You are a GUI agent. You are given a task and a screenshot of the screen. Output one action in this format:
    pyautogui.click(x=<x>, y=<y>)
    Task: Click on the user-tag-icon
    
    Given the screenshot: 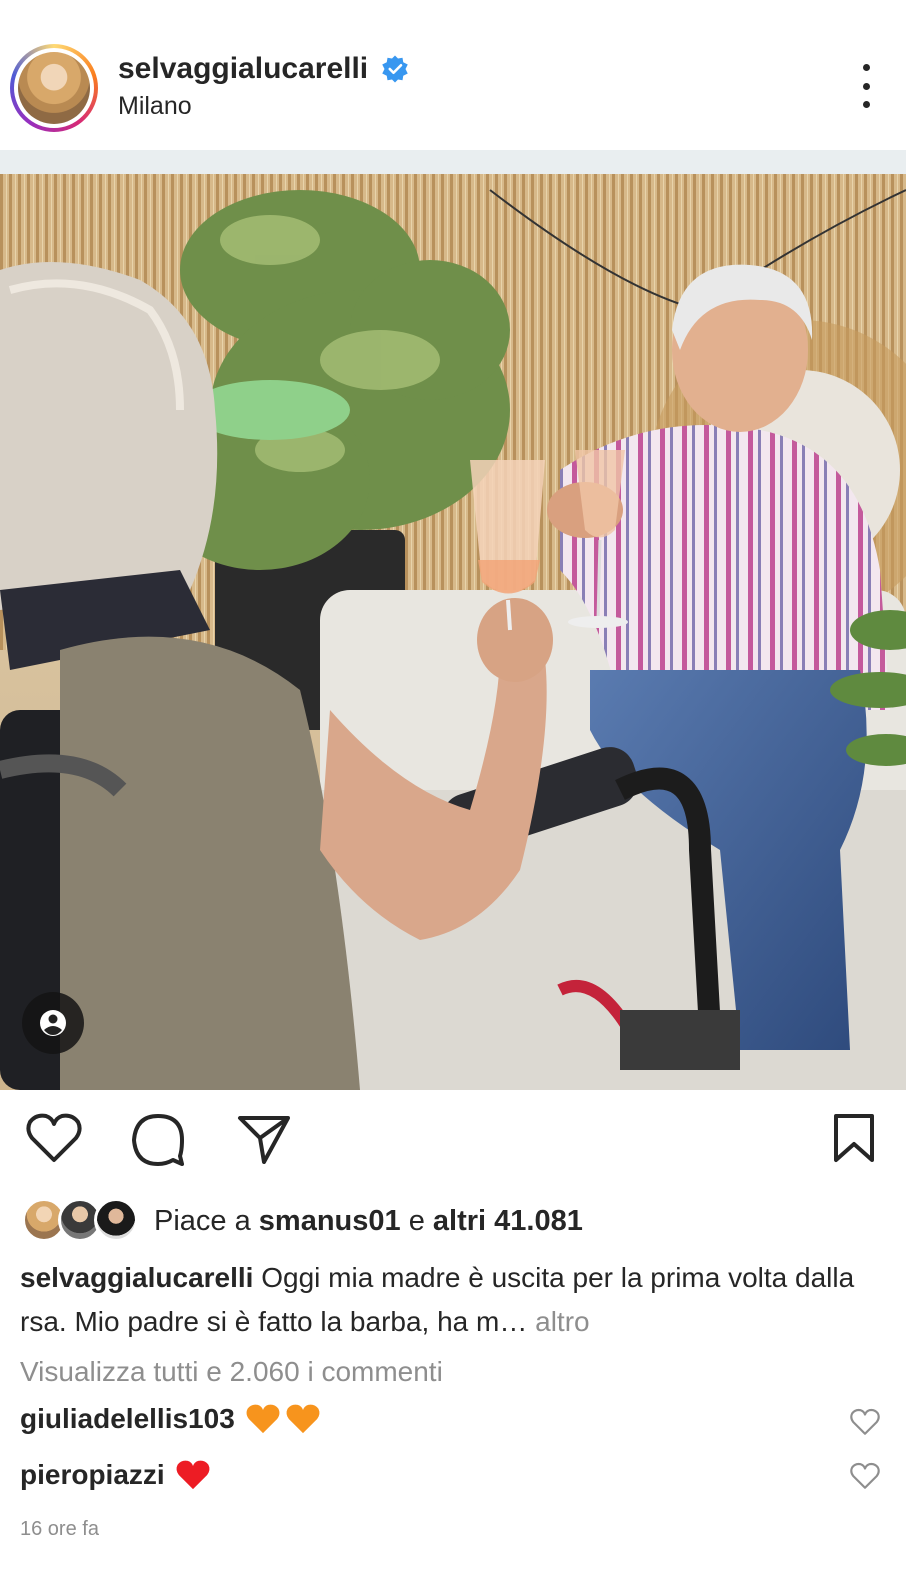 What is the action you would take?
    pyautogui.click(x=53, y=1023)
    